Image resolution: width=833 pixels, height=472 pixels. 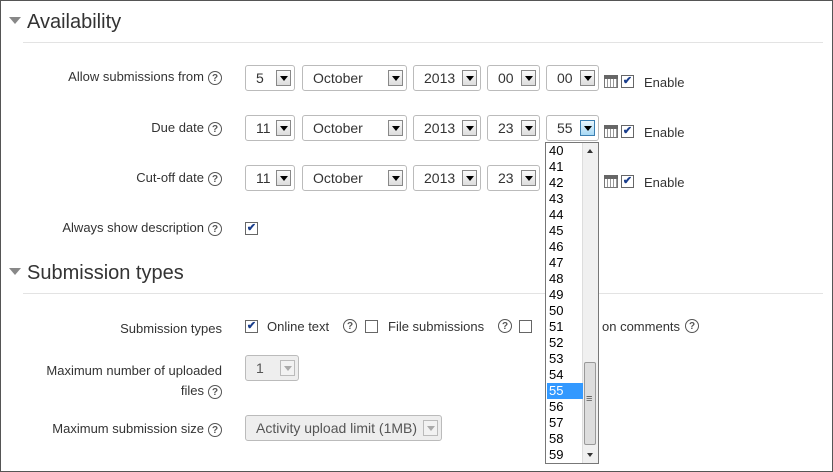 What do you see at coordinates (566, 295) in the screenshot?
I see `minute-option: 49` at bounding box center [566, 295].